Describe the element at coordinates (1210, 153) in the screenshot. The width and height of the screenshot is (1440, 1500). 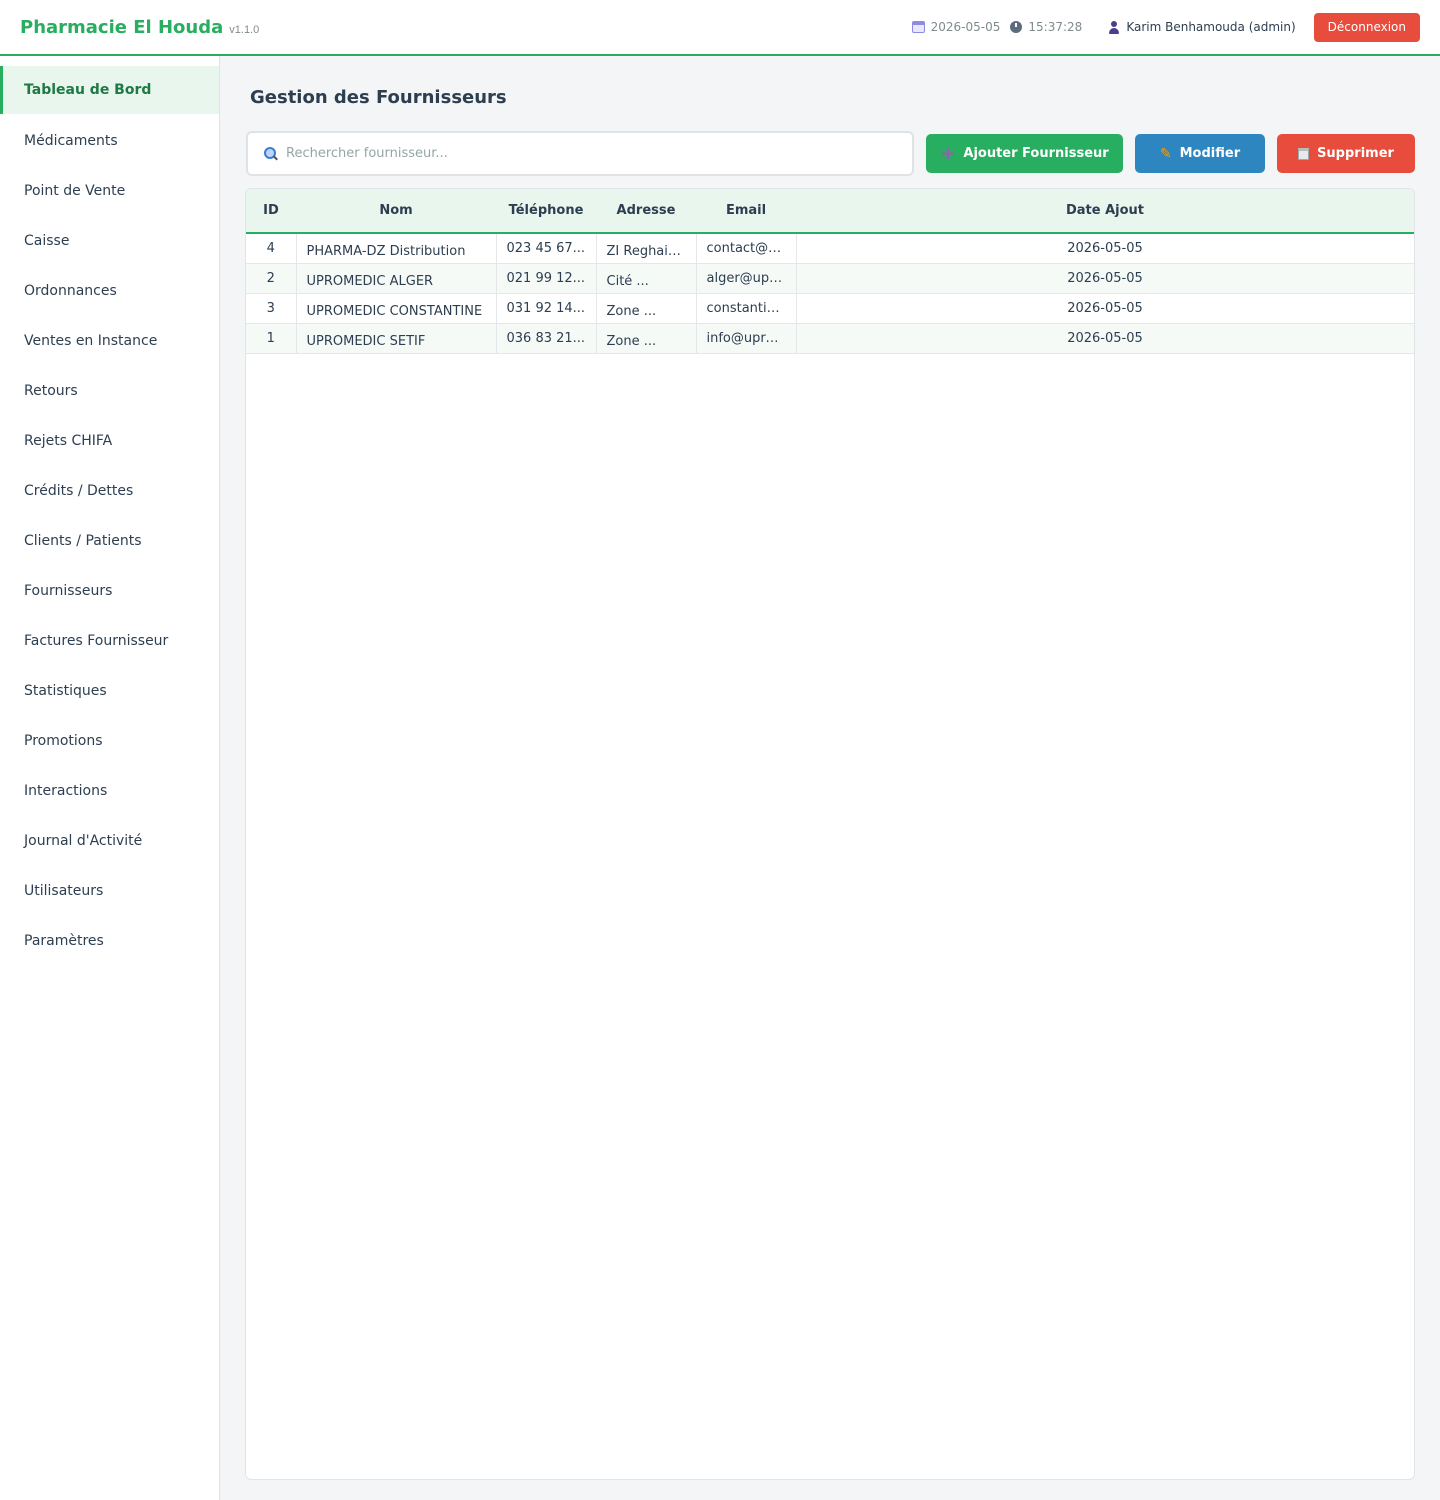
I see `edit-label: Modifier` at that location.